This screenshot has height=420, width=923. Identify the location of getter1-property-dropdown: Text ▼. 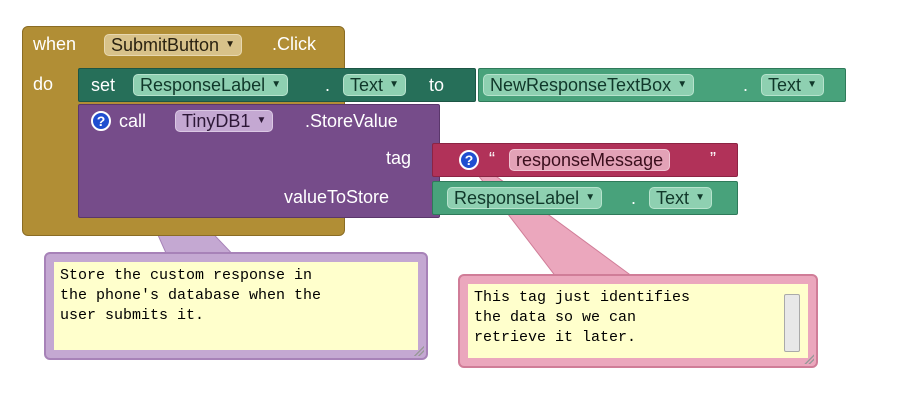
(793, 85).